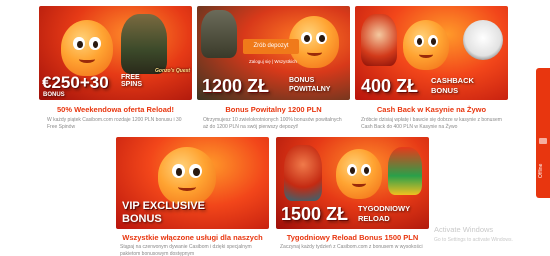 The height and width of the screenshot is (256, 550). Describe the element at coordinates (390, 86) in the screenshot. I see `promo-amount: 400 ZŁ` at that location.